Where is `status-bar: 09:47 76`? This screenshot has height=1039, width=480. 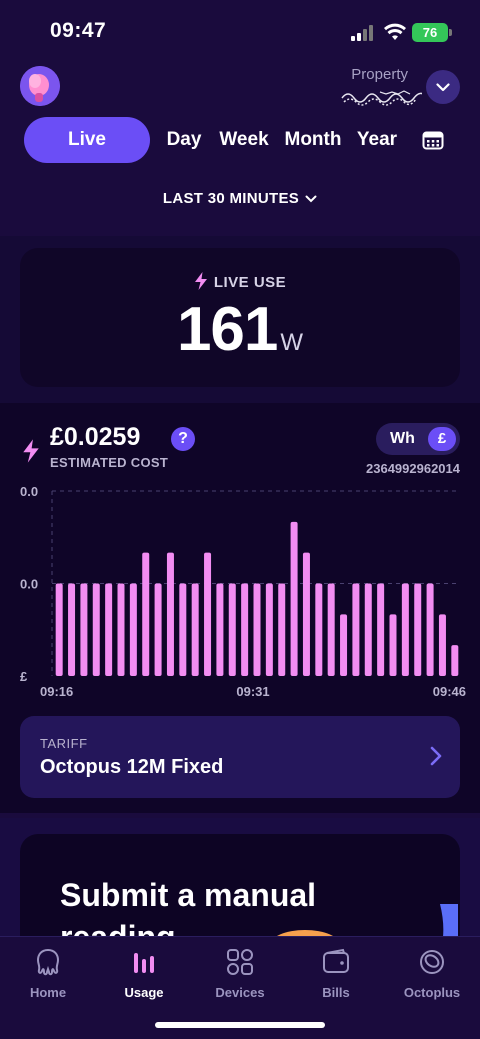
status-bar: 09:47 76 is located at coordinates (240, 30).